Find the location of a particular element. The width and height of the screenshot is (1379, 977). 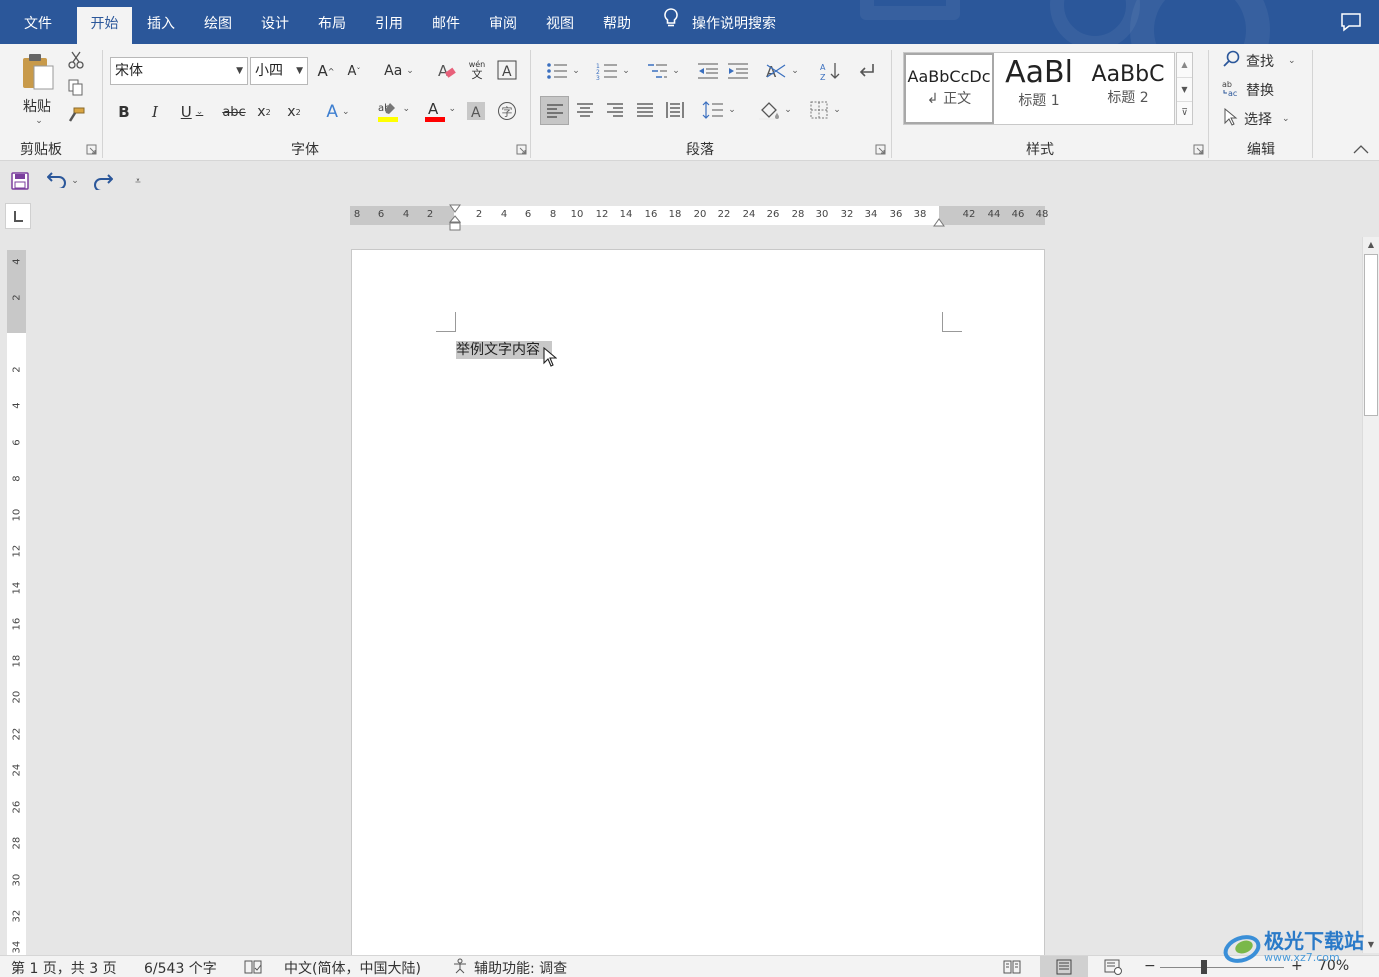

more-styles-icon: ⊽ is located at coordinates (1184, 112).